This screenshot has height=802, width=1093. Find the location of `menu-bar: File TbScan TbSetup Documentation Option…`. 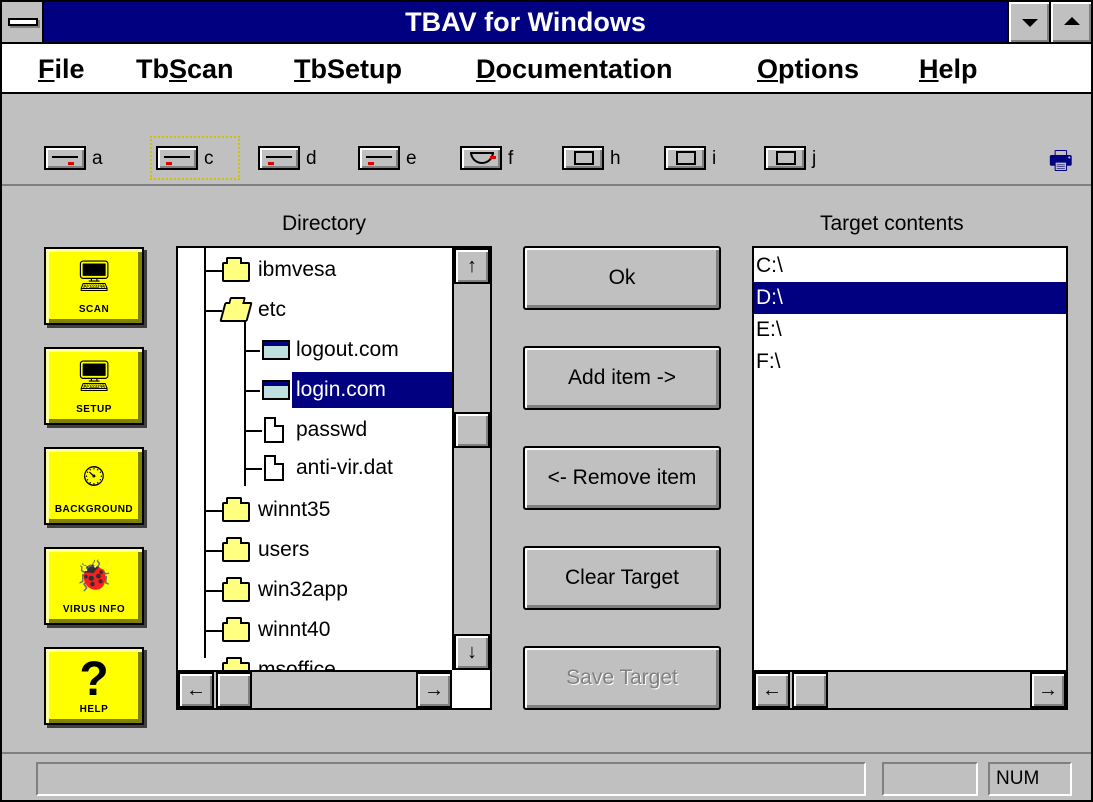

menu-bar: File TbScan TbSetup Documentation Option… is located at coordinates (546, 69).